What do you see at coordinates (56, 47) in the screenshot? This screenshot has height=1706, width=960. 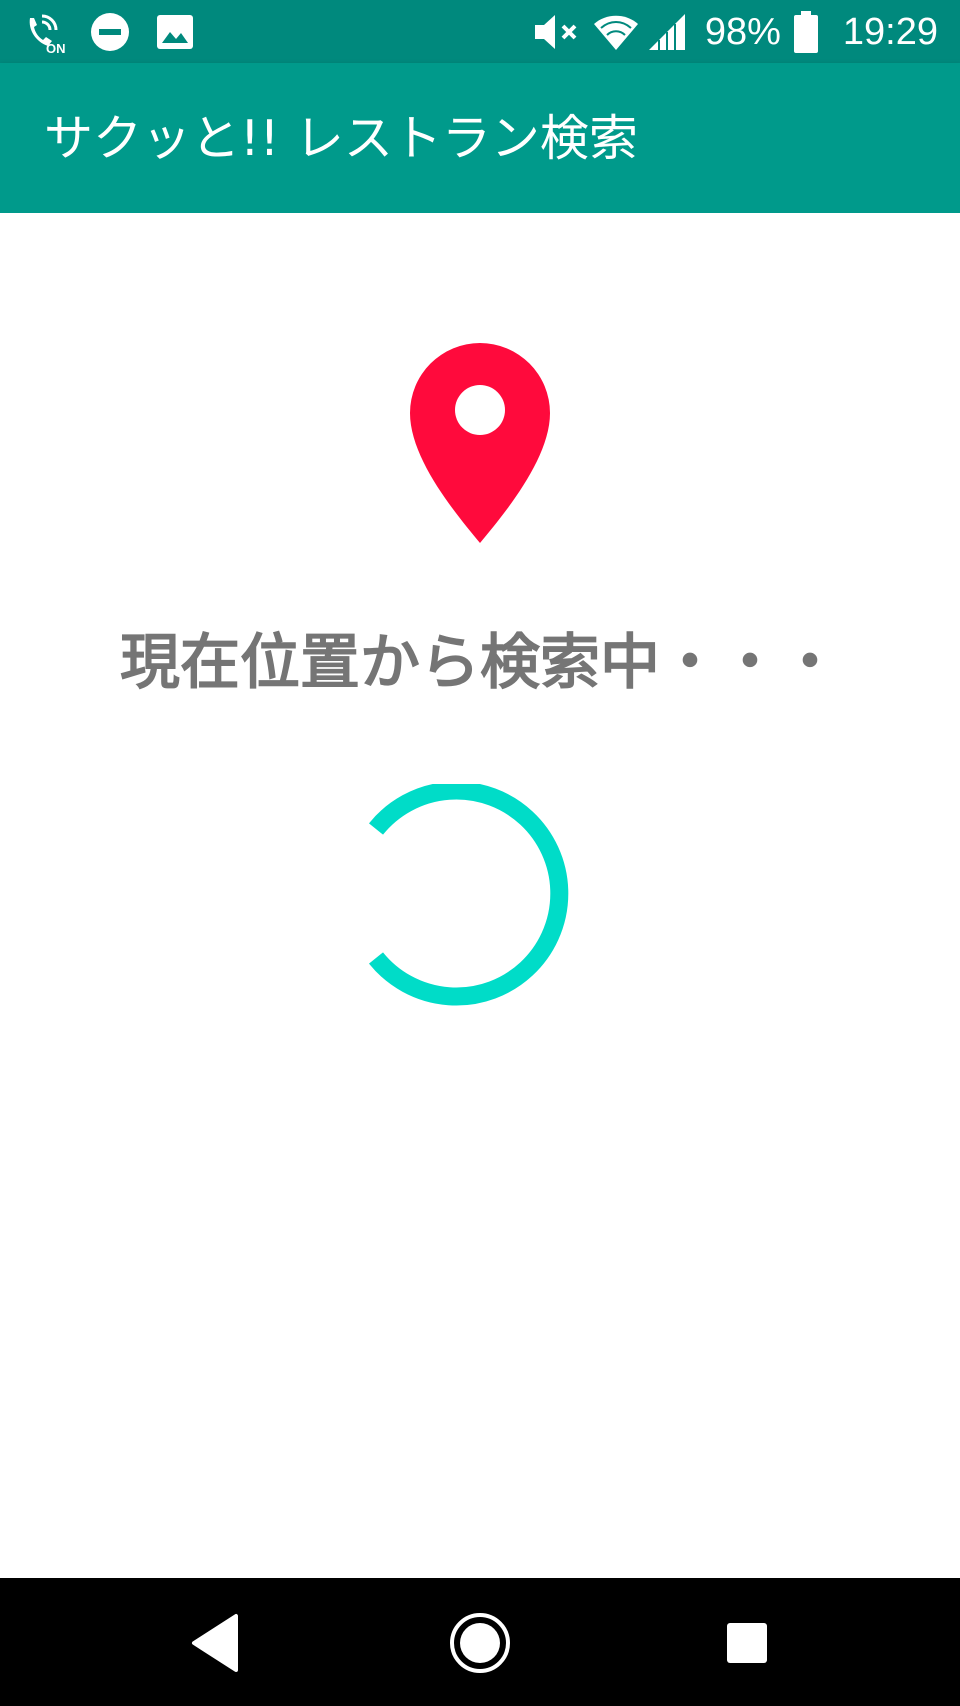 I see `svg-text: ON` at bounding box center [56, 47].